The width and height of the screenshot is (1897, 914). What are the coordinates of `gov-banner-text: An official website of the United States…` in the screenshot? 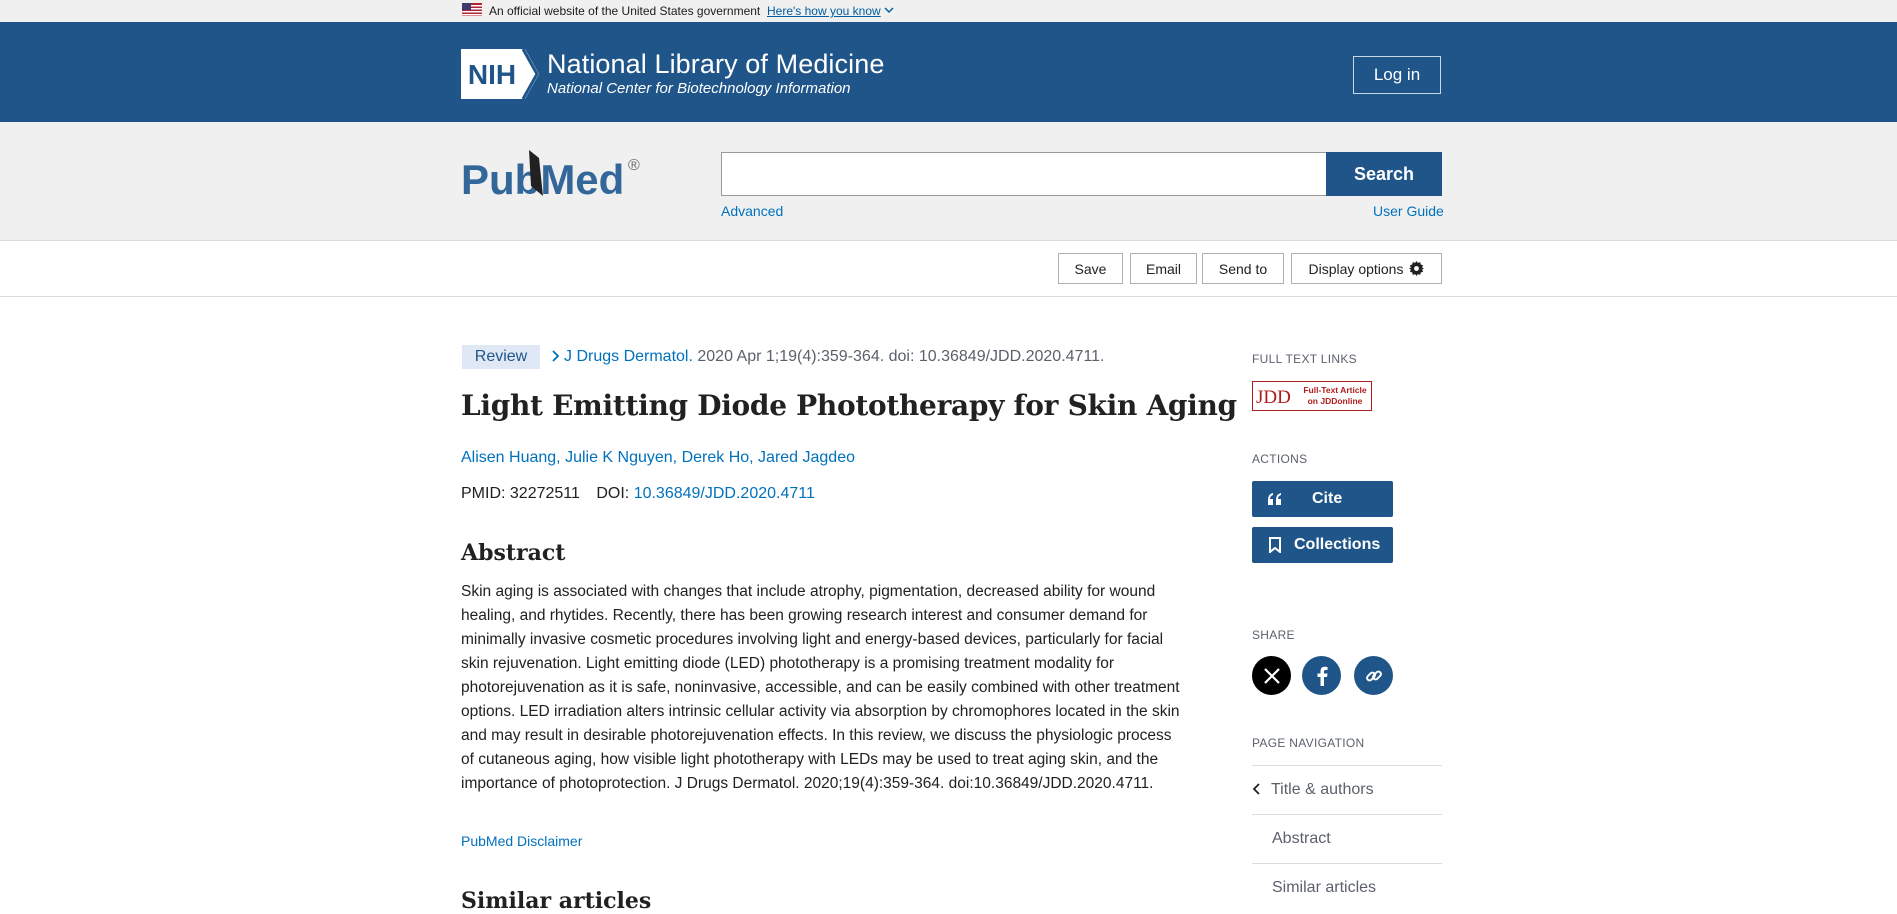 It's located at (625, 11).